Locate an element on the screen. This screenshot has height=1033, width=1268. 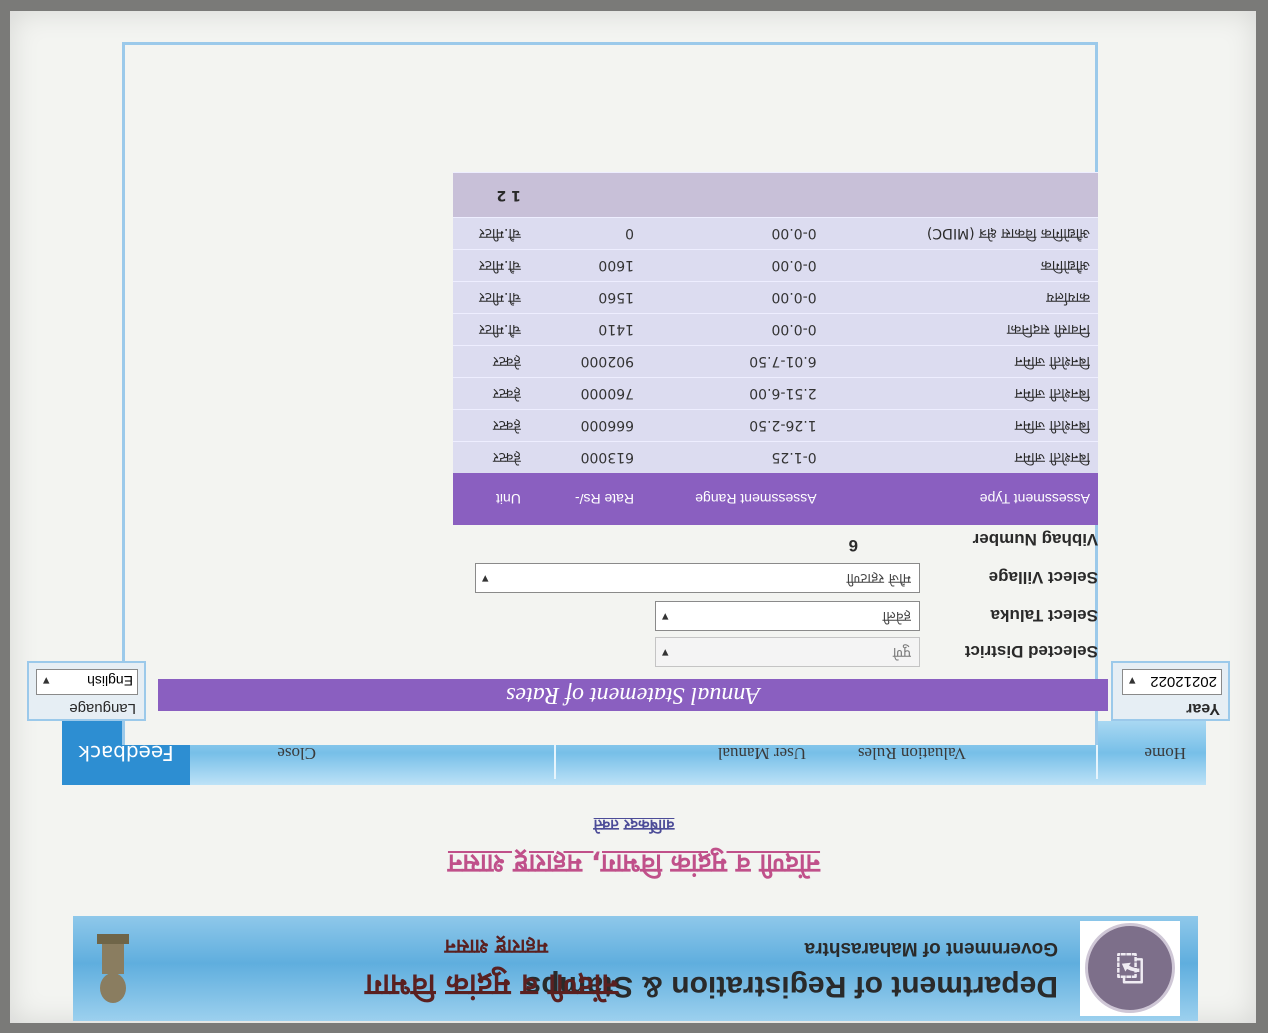
table-row: निवासी सदनिका 0-0.00 1410 चौ.मीटर is located at coordinates (775, 329).